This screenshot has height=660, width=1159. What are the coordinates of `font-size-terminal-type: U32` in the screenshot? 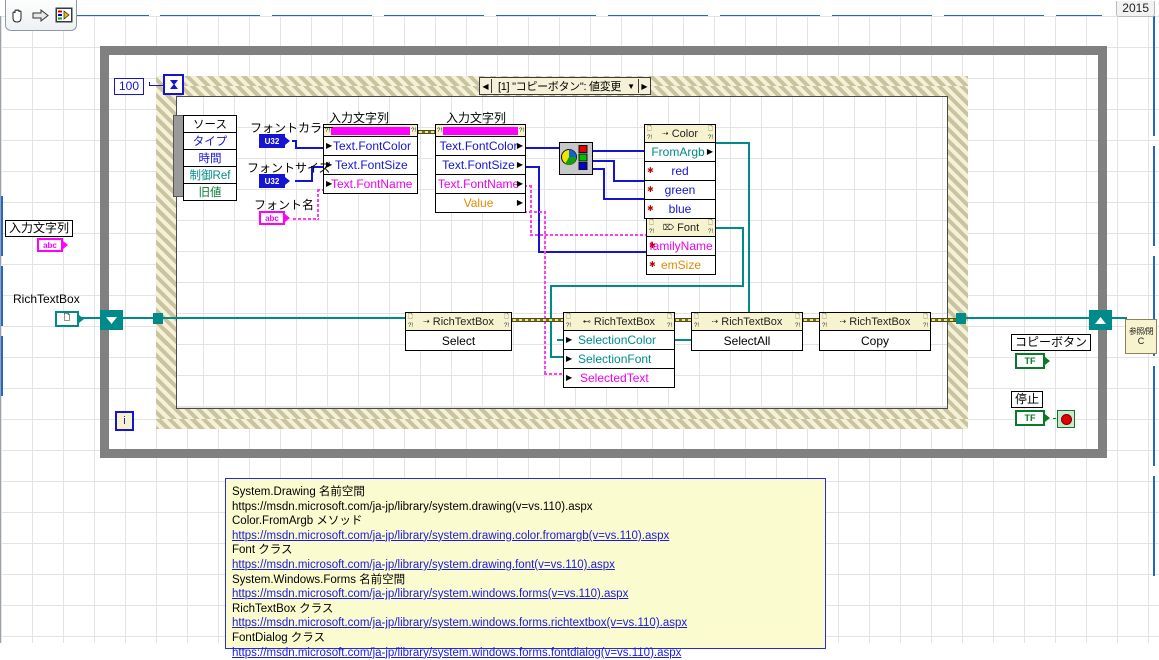 It's located at (272, 181).